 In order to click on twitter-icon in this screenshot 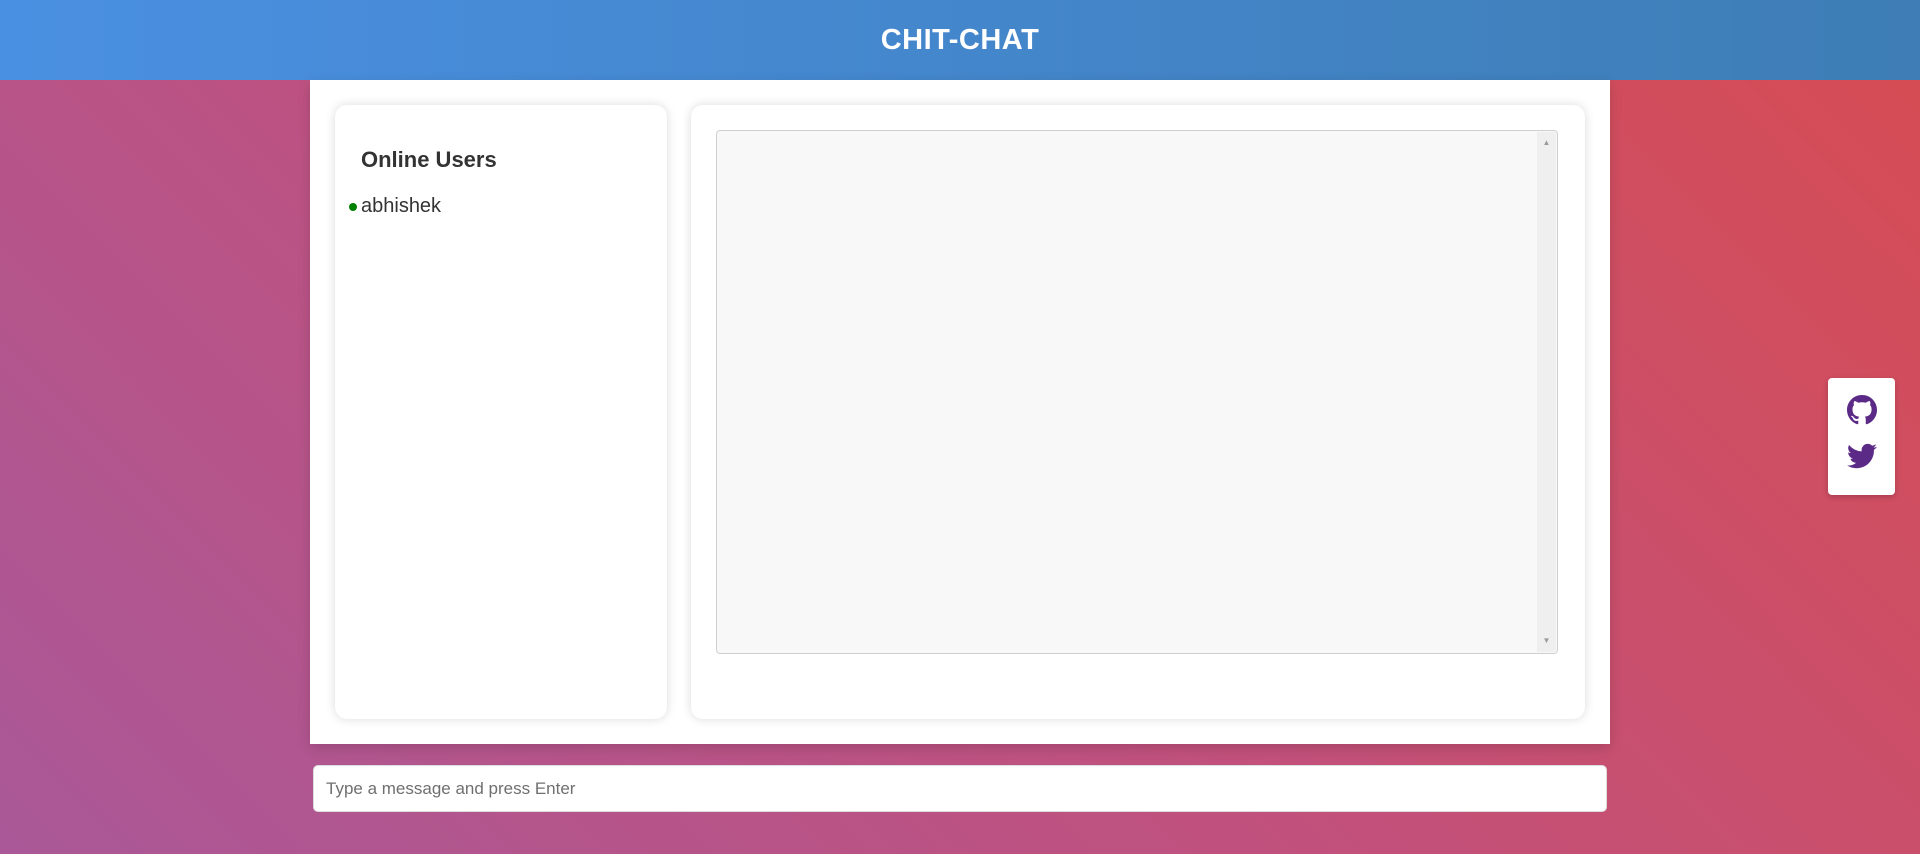, I will do `click(1862, 456)`.